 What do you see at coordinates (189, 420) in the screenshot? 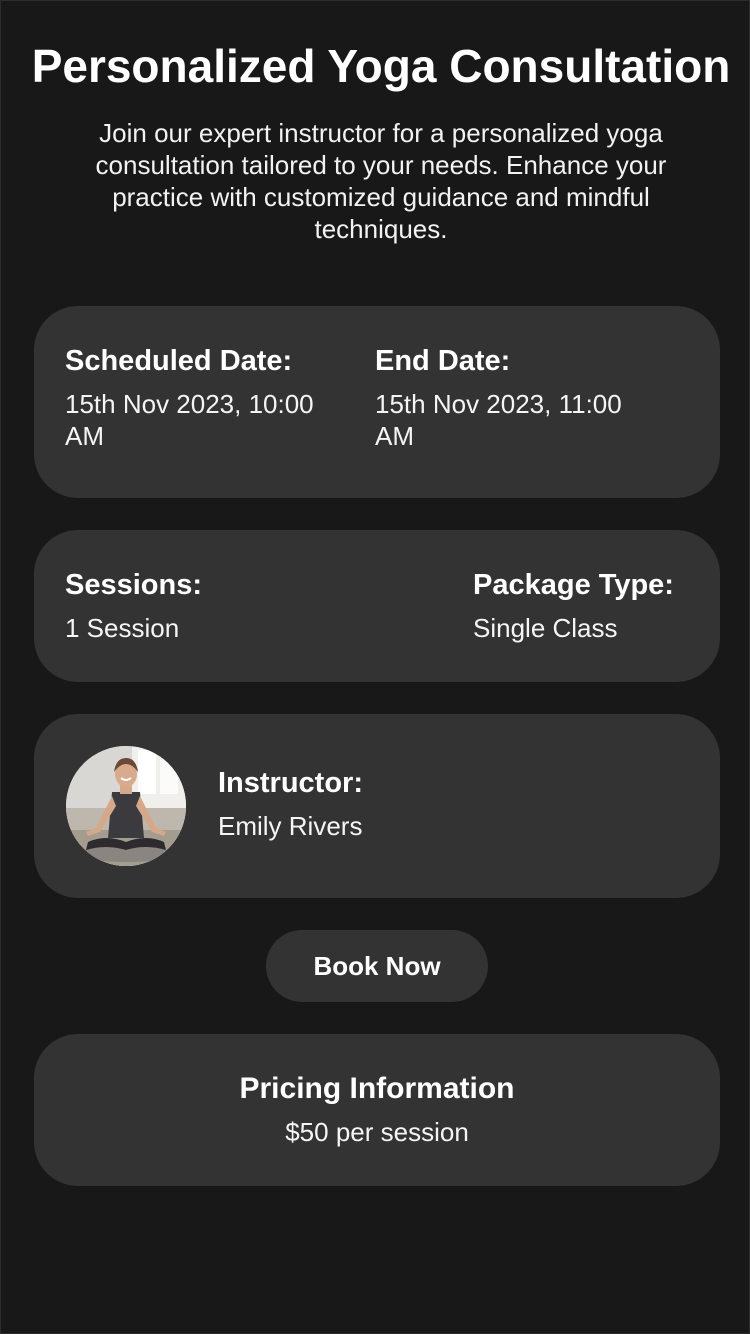
I see `scheduled-date-value: 15th Nov 2023, 10:00 AM` at bounding box center [189, 420].